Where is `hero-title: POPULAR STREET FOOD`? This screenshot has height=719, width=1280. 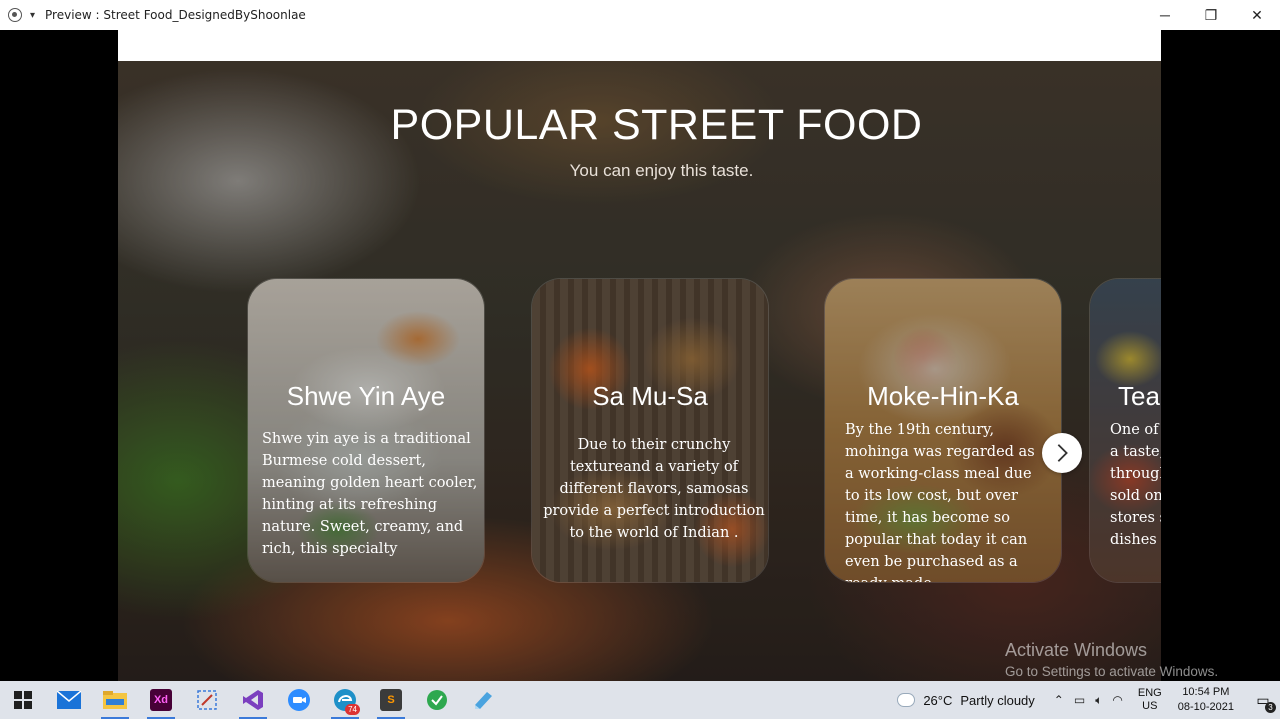 hero-title: POPULAR STREET FOOD is located at coordinates (656, 125).